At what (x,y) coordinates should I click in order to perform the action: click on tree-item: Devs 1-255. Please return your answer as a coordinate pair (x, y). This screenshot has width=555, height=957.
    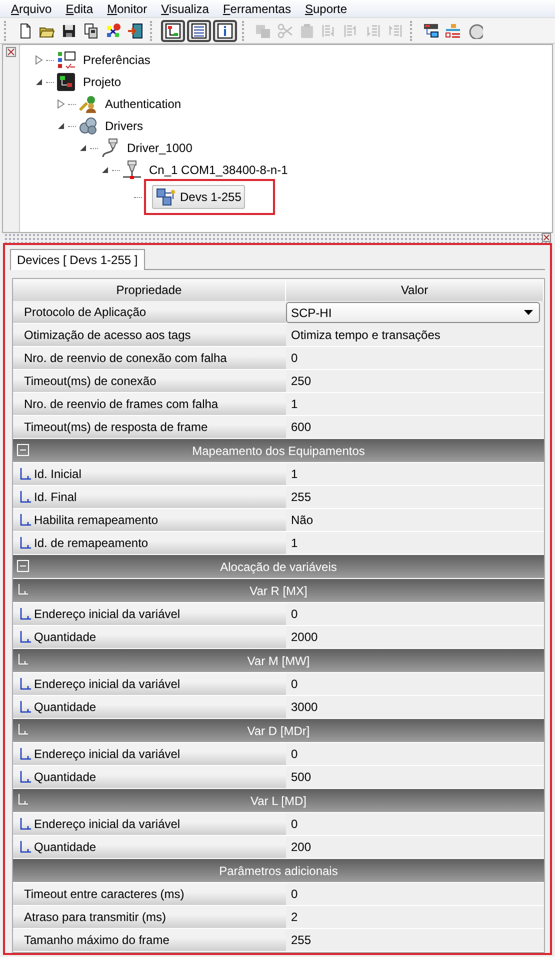
    Looking at the image, I should click on (199, 197).